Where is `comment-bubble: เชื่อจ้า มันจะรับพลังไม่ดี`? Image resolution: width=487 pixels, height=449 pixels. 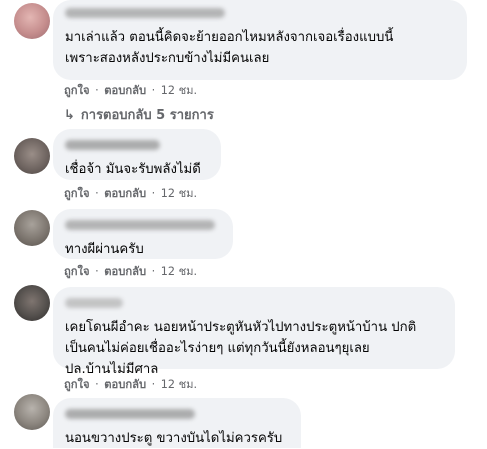 comment-bubble: เชื่อจ้า มันจะรับพลังไม่ดี is located at coordinates (137, 154).